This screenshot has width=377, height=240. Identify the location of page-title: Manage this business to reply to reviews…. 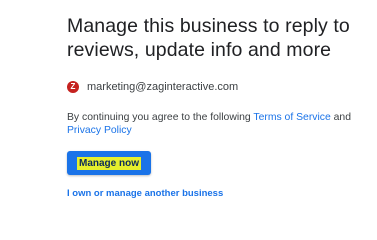
(208, 38).